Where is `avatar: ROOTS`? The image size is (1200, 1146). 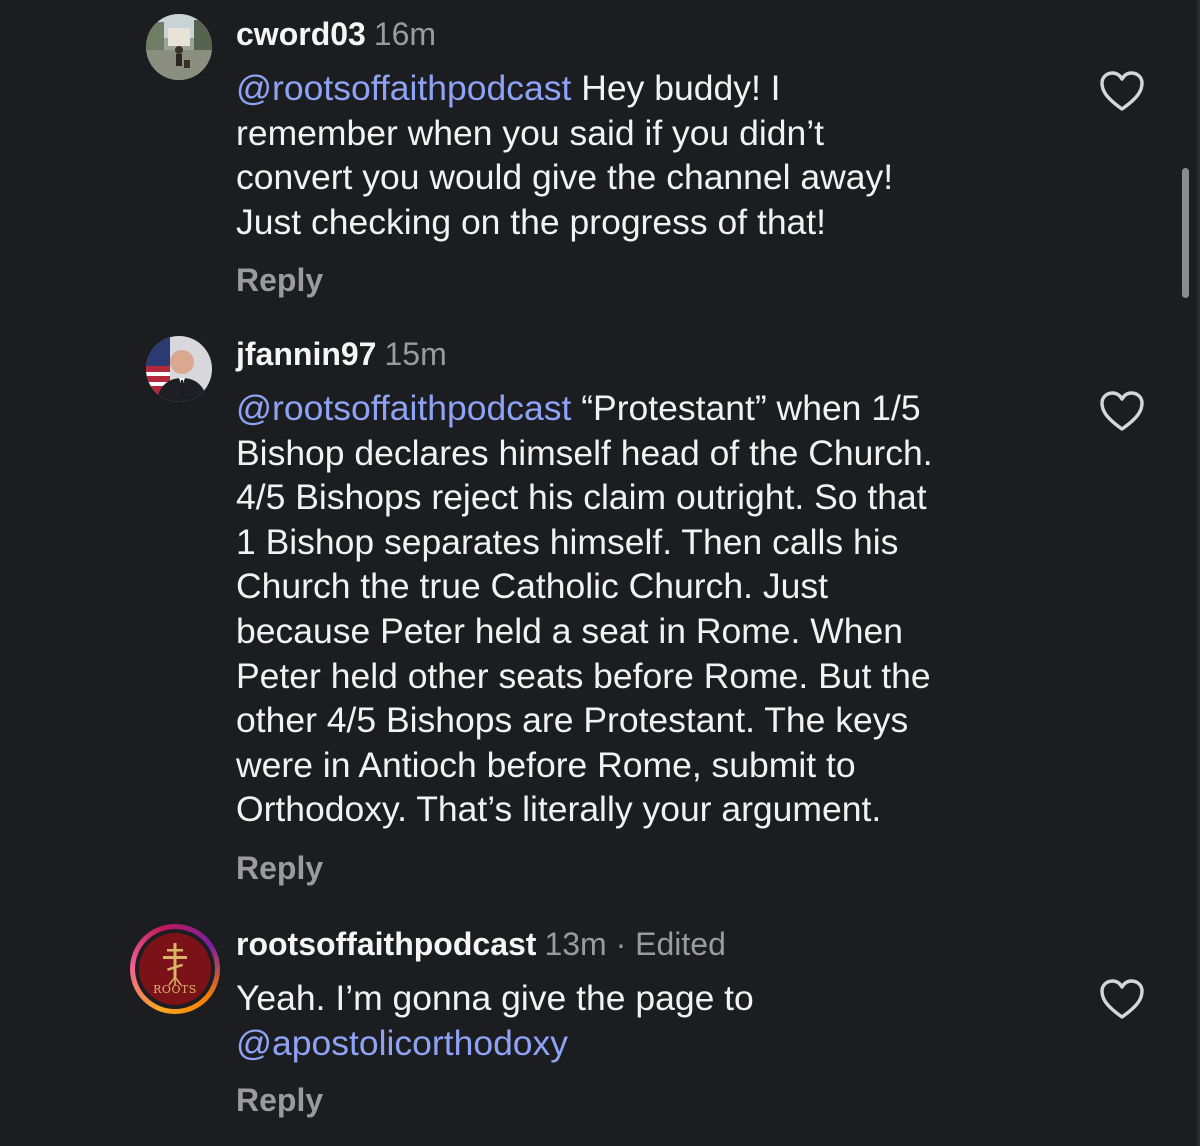 avatar: ROOTS is located at coordinates (175, 969).